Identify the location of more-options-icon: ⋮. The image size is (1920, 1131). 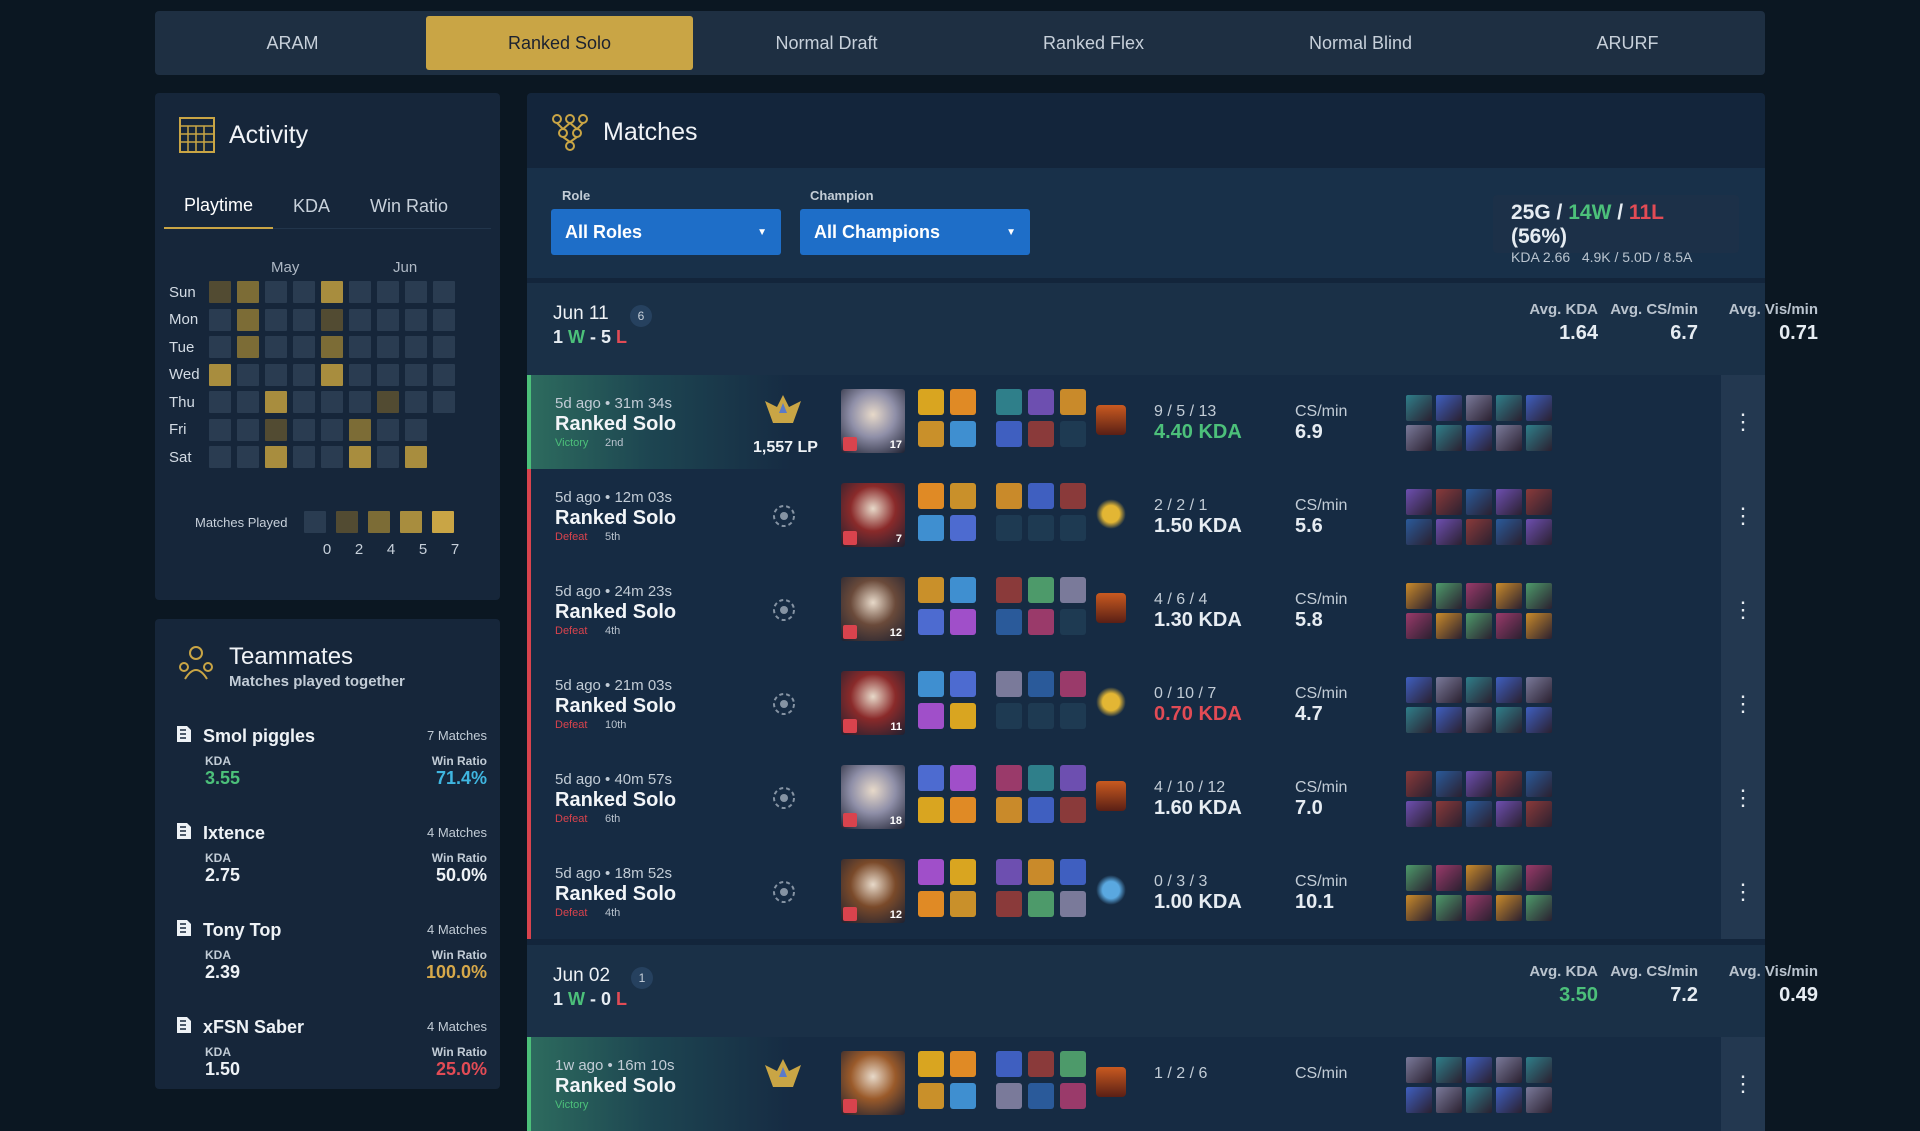
(1743, 798).